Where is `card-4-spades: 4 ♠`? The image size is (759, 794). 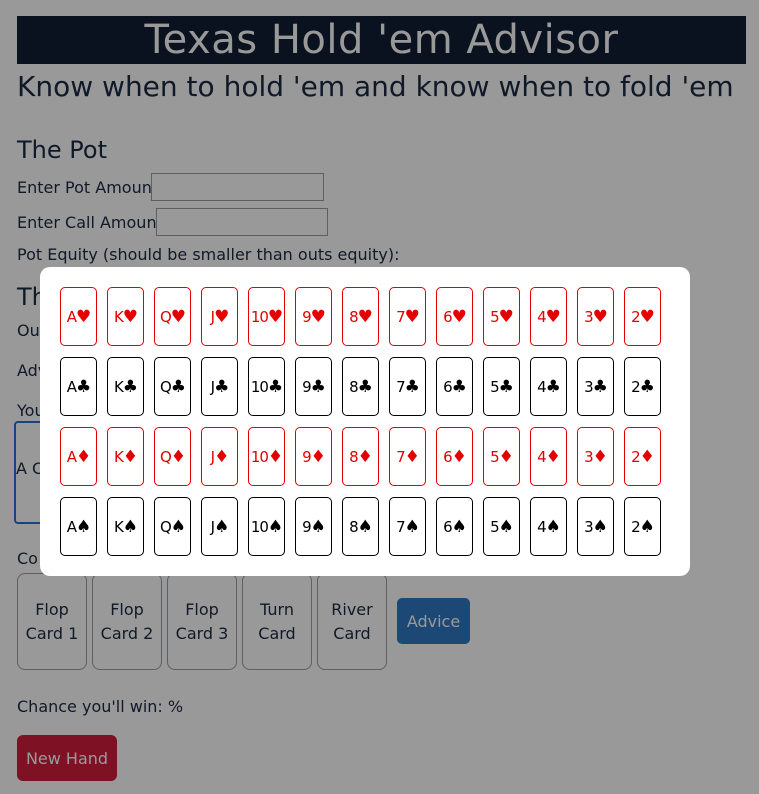
card-4-spades: 4 ♠ is located at coordinates (548, 526).